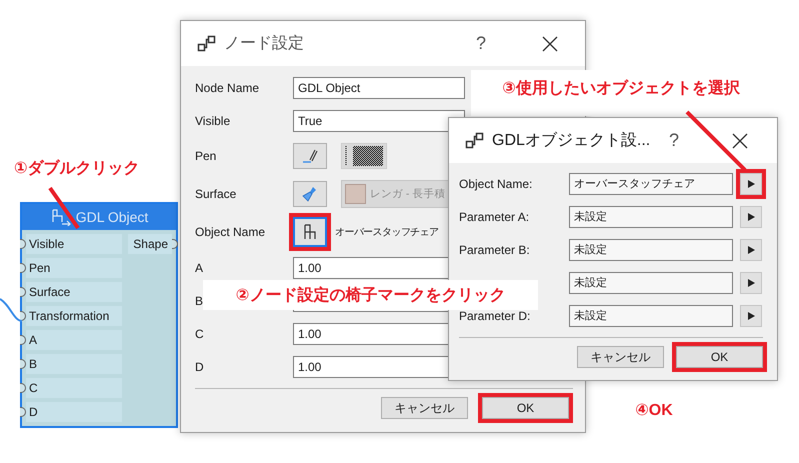  I want to click on field-label: A, so click(199, 267).